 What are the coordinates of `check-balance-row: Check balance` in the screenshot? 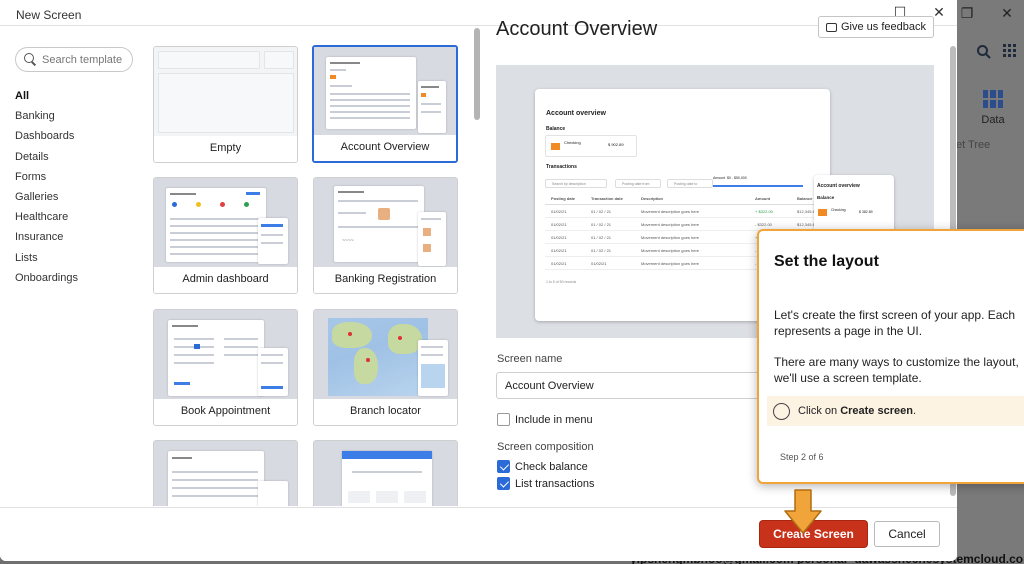 It's located at (542, 466).